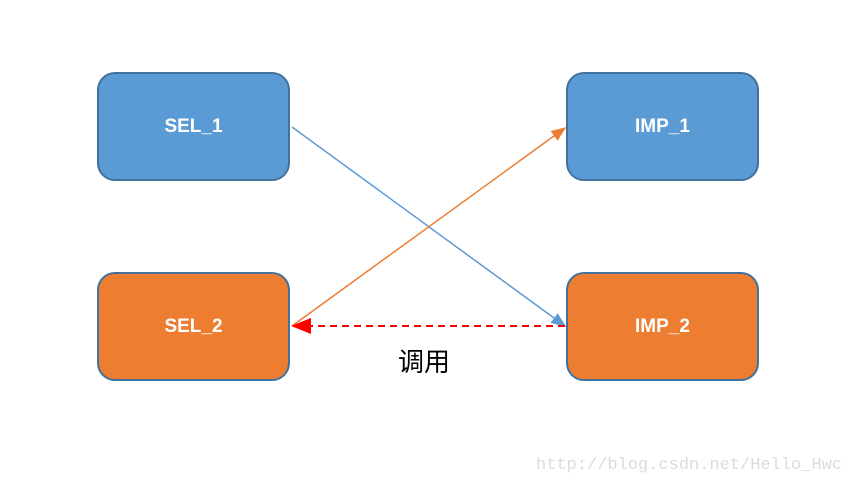 This screenshot has height=488, width=848. I want to click on node-label: SEL_1, so click(193, 126).